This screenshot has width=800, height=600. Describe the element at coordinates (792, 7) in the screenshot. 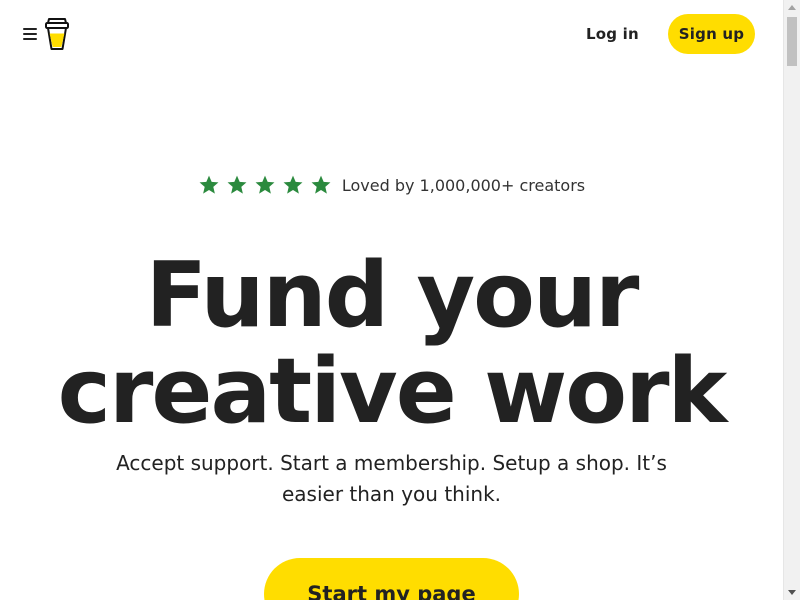

I see `scroll-up-arrow-icon` at that location.